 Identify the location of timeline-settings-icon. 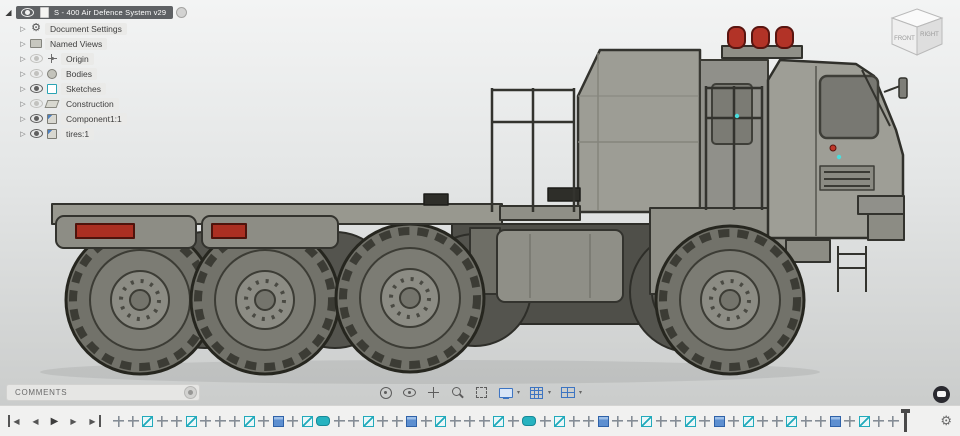
(946, 421).